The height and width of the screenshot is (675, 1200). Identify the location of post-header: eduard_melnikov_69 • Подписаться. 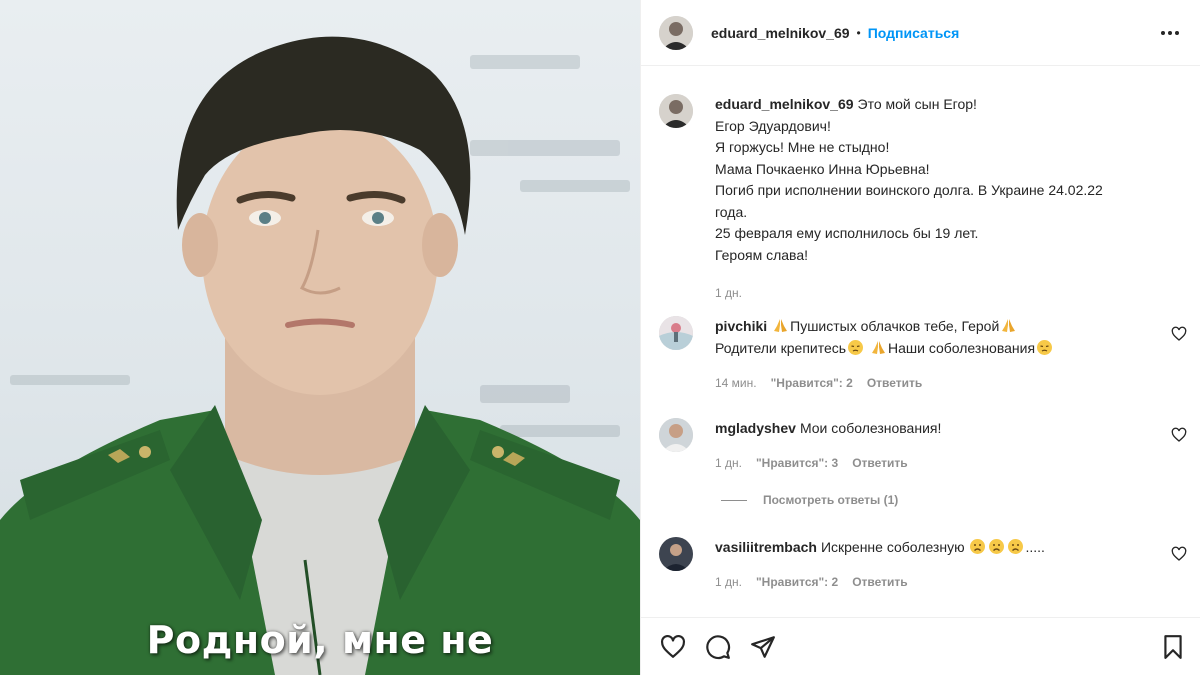
(920, 33).